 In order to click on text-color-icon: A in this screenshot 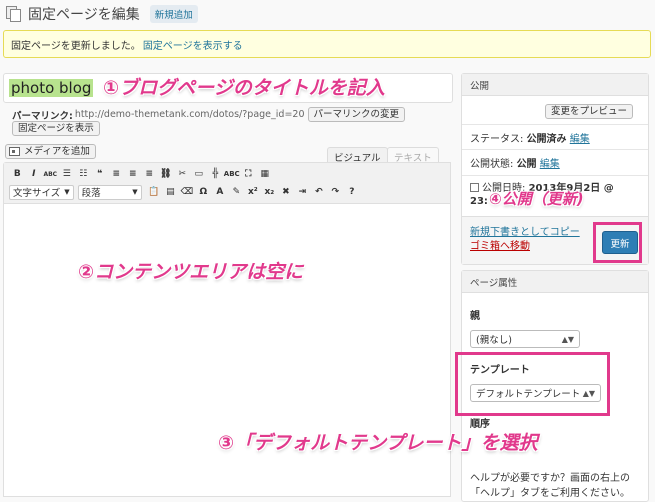, I will do `click(220, 192)`.